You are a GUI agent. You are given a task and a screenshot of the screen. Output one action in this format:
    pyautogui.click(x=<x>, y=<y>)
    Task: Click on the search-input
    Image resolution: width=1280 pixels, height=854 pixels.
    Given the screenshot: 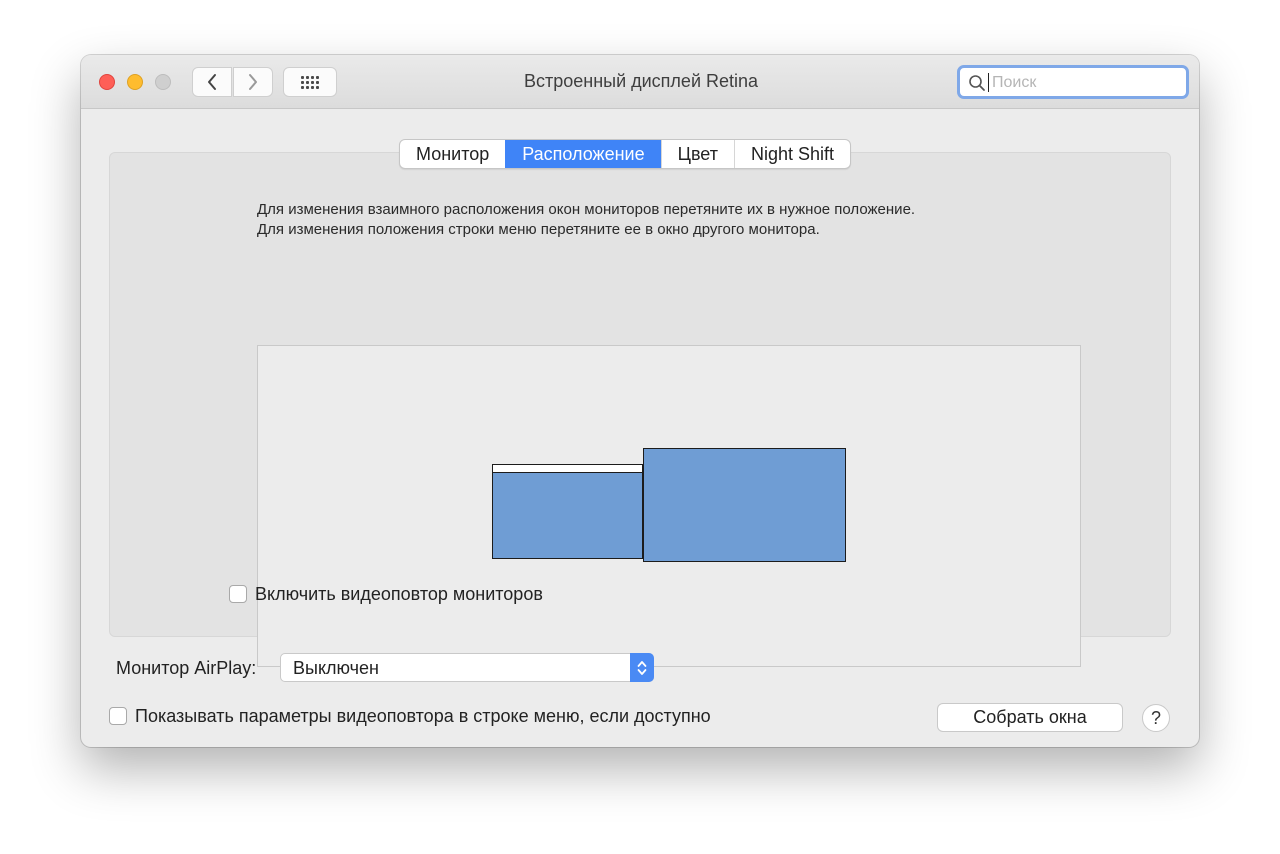 What is the action you would take?
    pyautogui.click(x=1087, y=83)
    